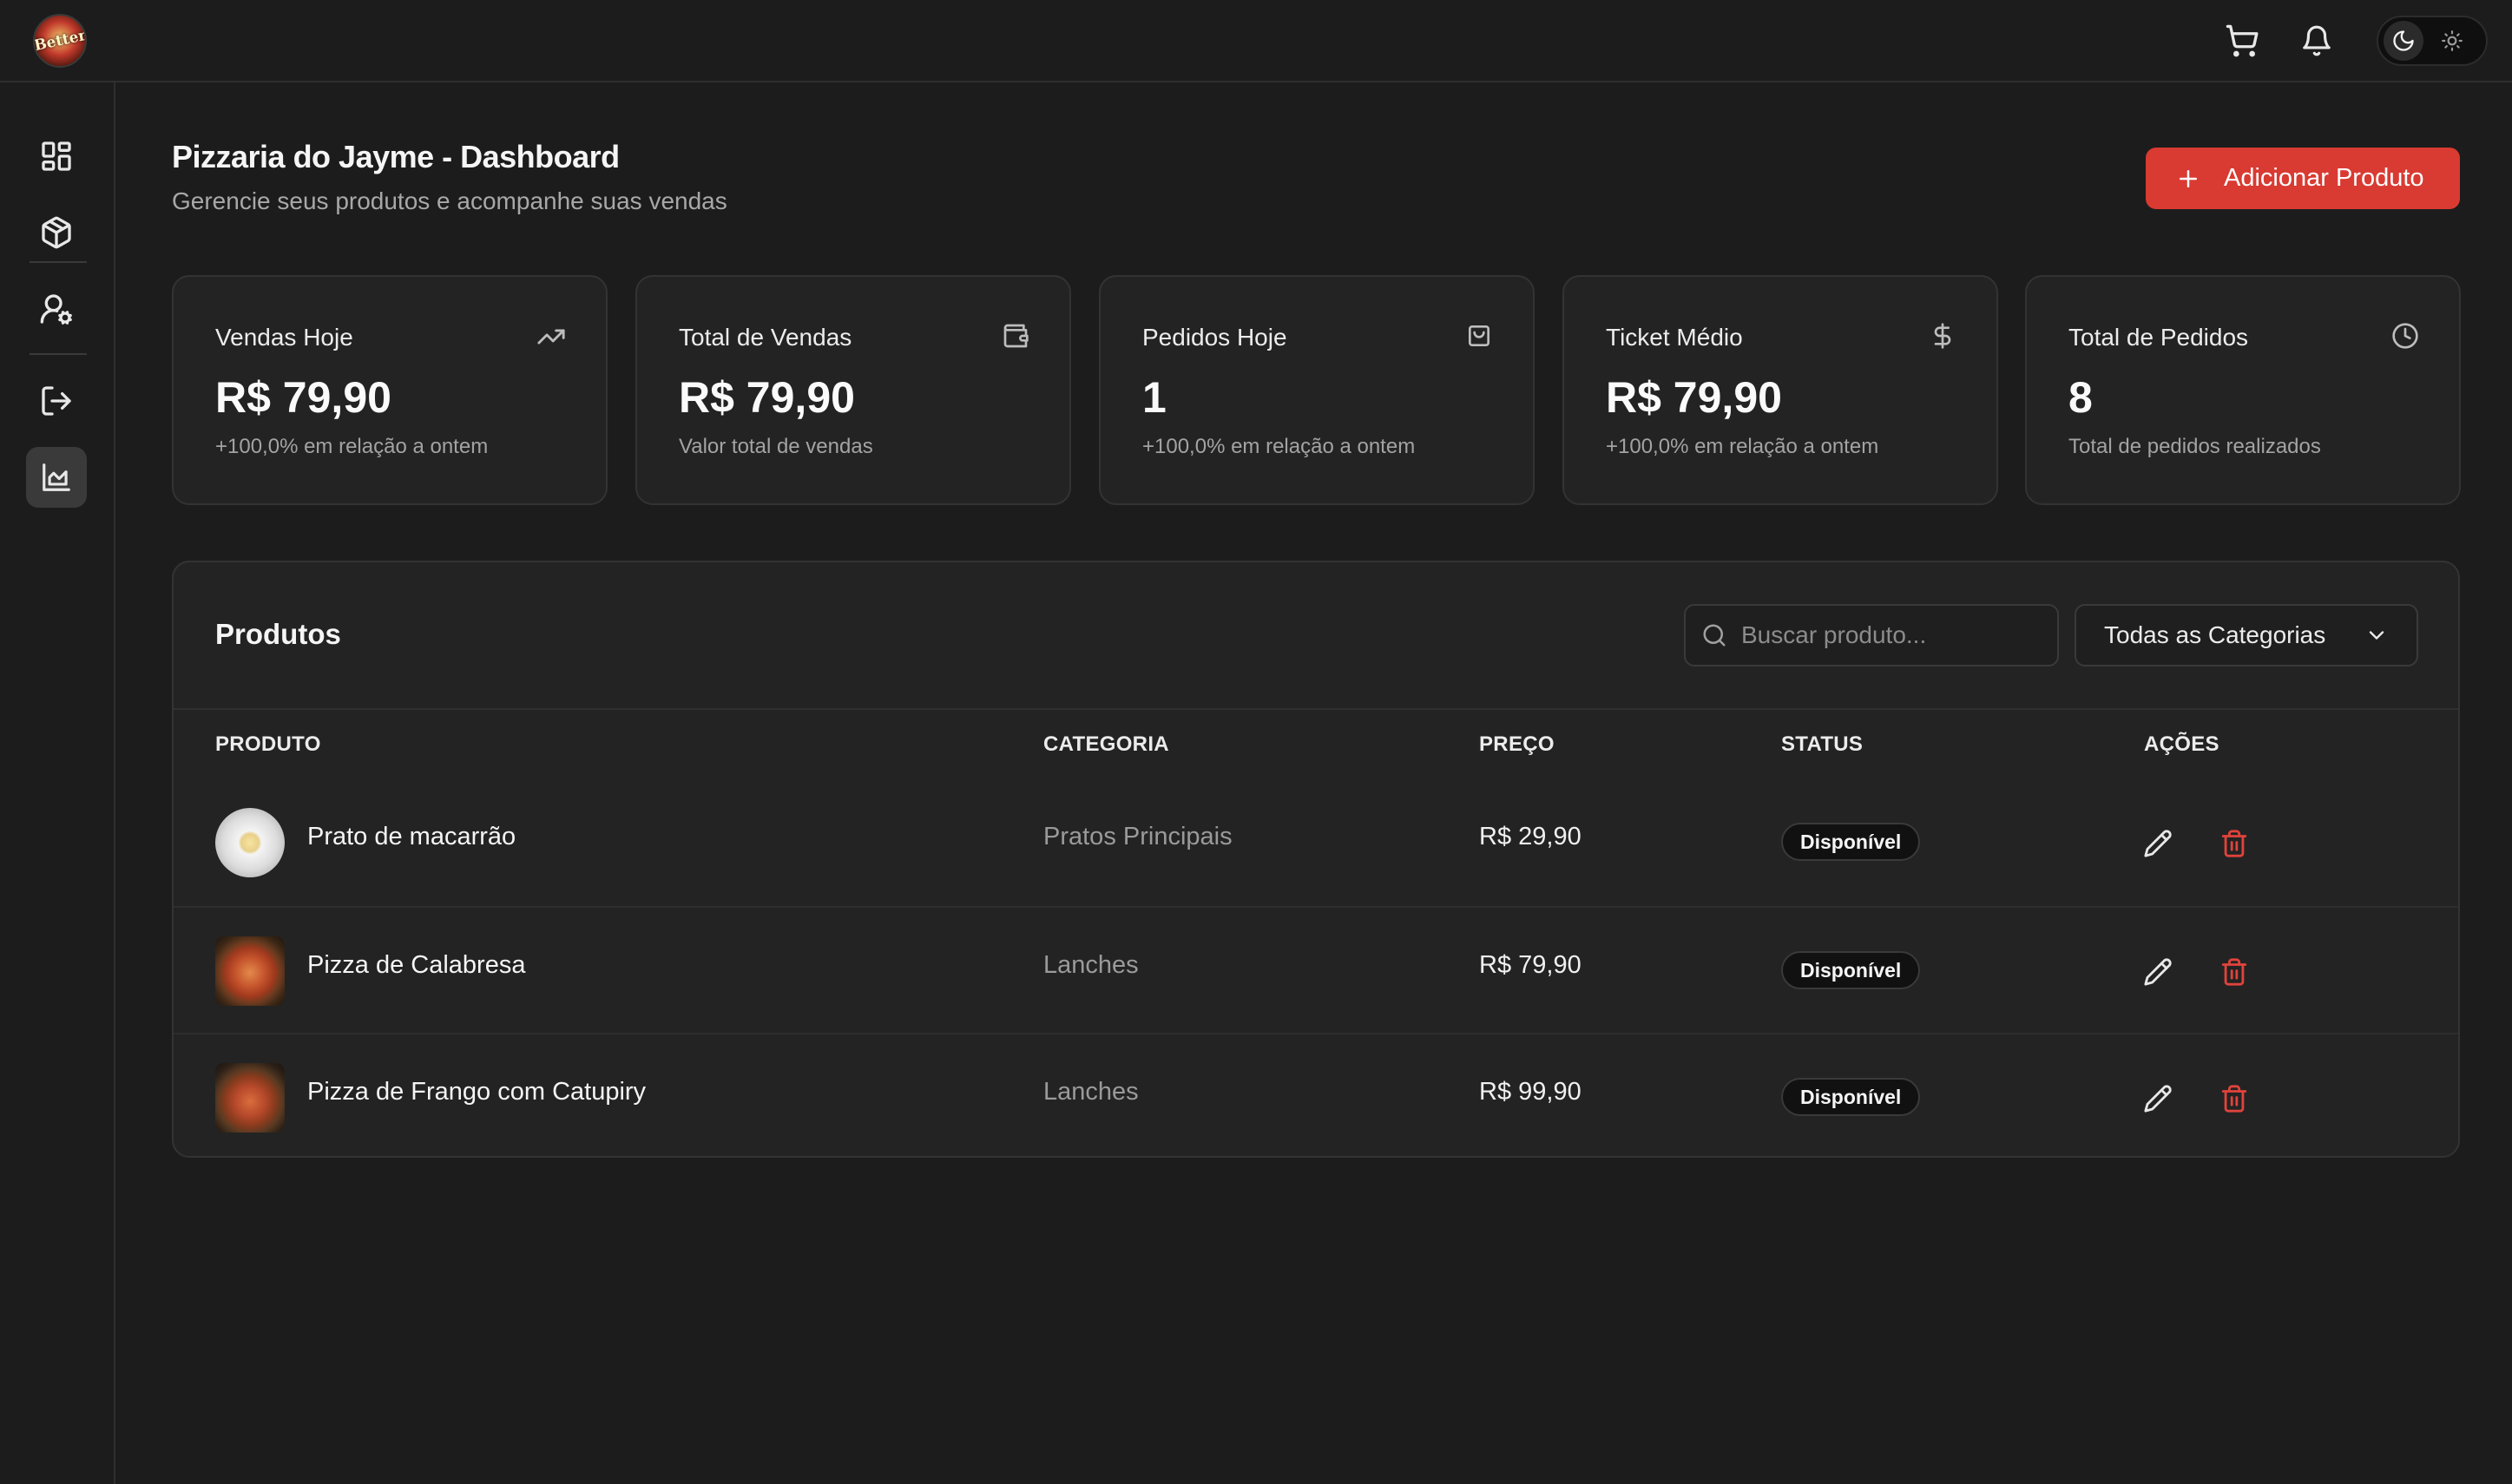 The image size is (2512, 1484). Describe the element at coordinates (1214, 338) in the screenshot. I see `stat-label: Pedidos Hoje` at that location.